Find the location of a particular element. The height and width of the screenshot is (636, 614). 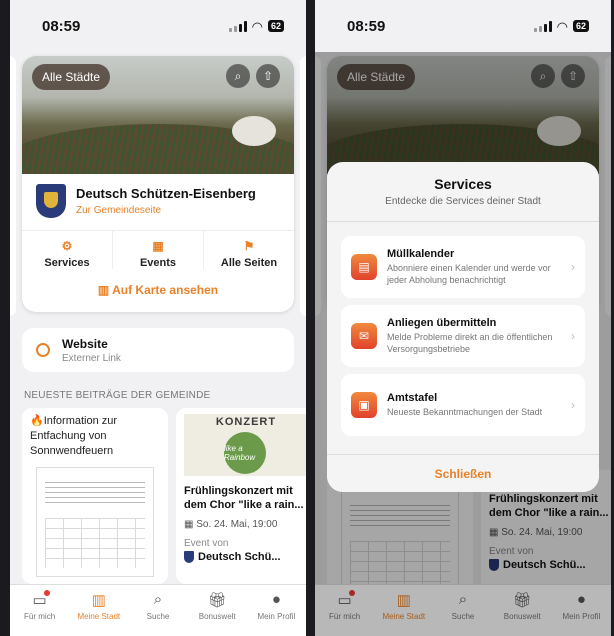

event-date: ▦ So. 24. Mai, 19:00 is located at coordinates (231, 524).